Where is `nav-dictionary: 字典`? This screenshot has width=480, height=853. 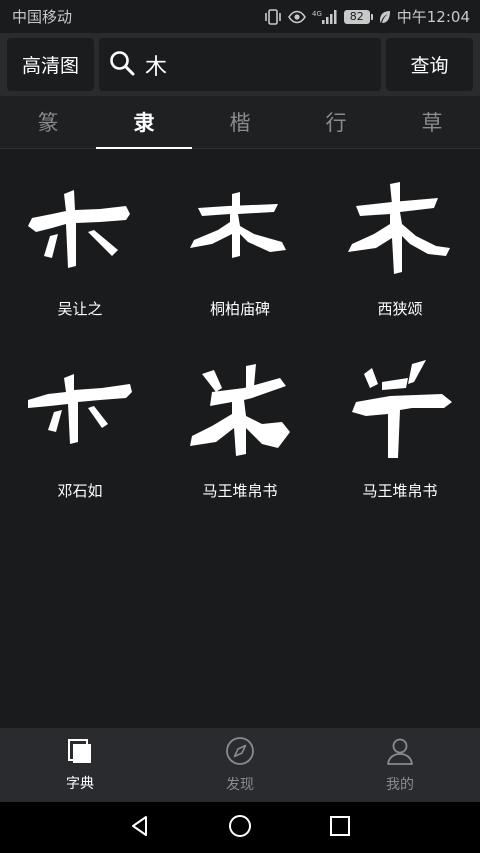 nav-dictionary: 字典 is located at coordinates (80, 765).